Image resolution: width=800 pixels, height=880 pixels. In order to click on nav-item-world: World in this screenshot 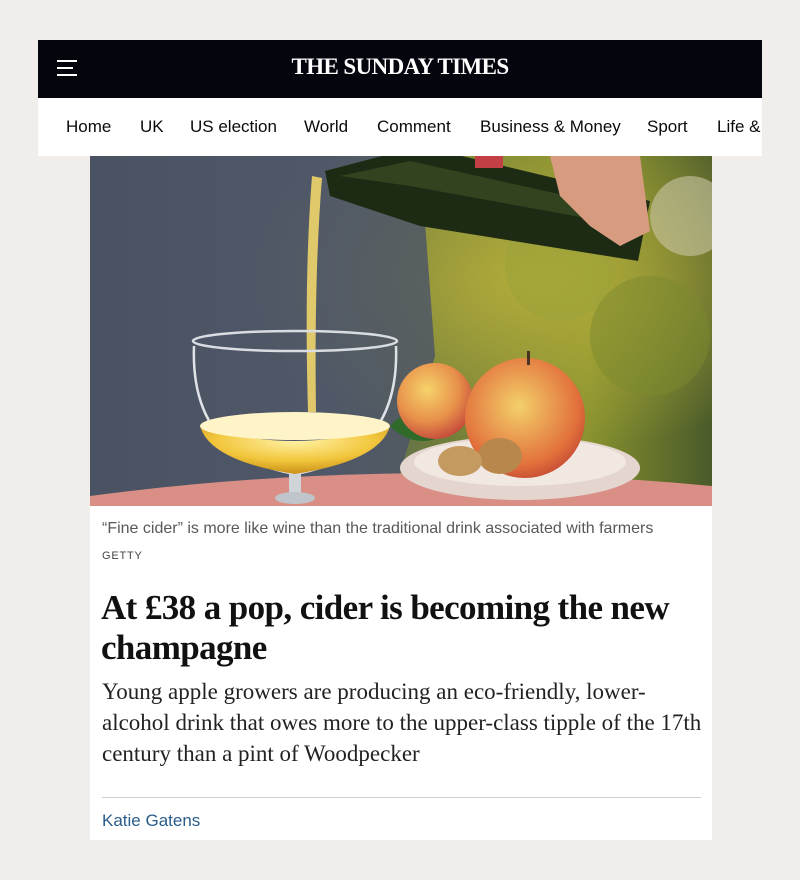, I will do `click(326, 127)`.